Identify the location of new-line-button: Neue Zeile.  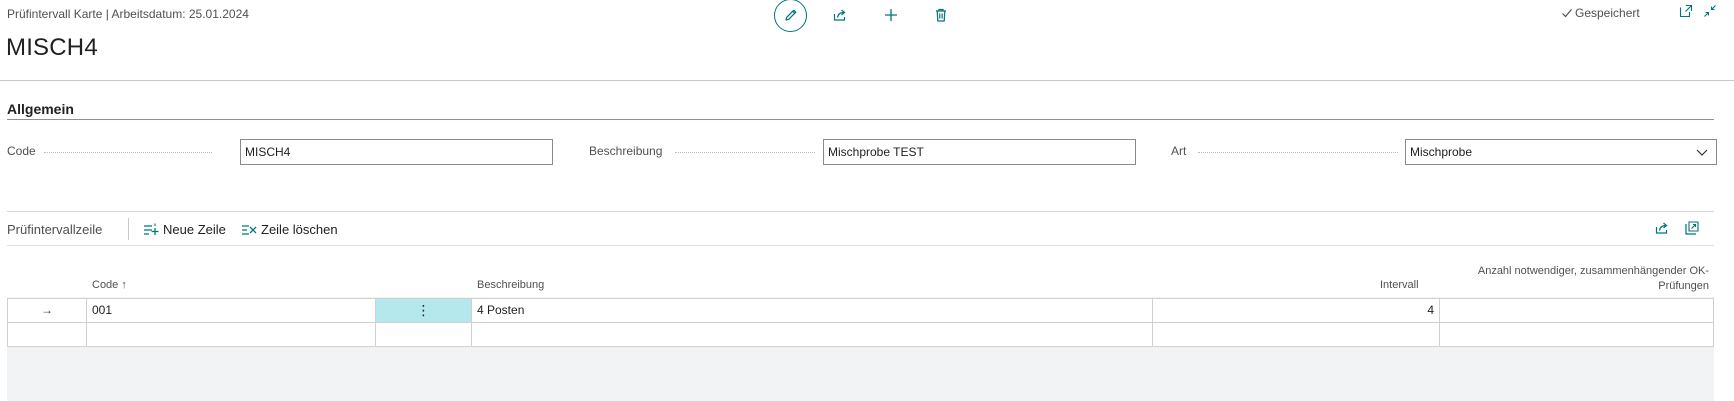
(184, 229).